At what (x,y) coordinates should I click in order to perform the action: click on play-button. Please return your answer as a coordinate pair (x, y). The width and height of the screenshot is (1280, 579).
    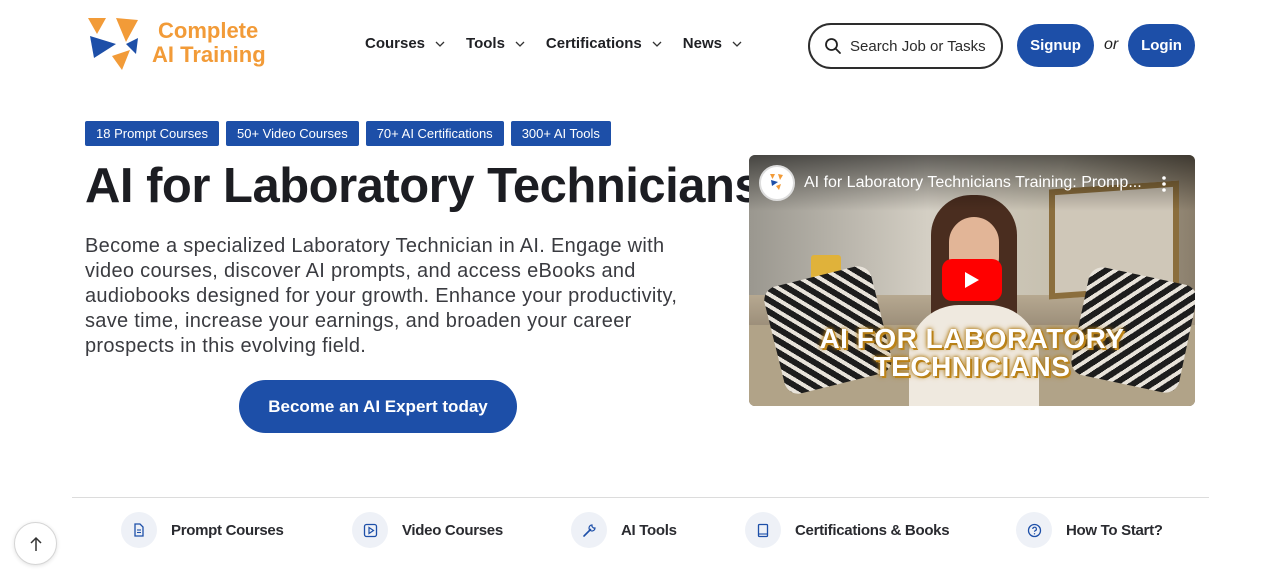
    Looking at the image, I should click on (972, 280).